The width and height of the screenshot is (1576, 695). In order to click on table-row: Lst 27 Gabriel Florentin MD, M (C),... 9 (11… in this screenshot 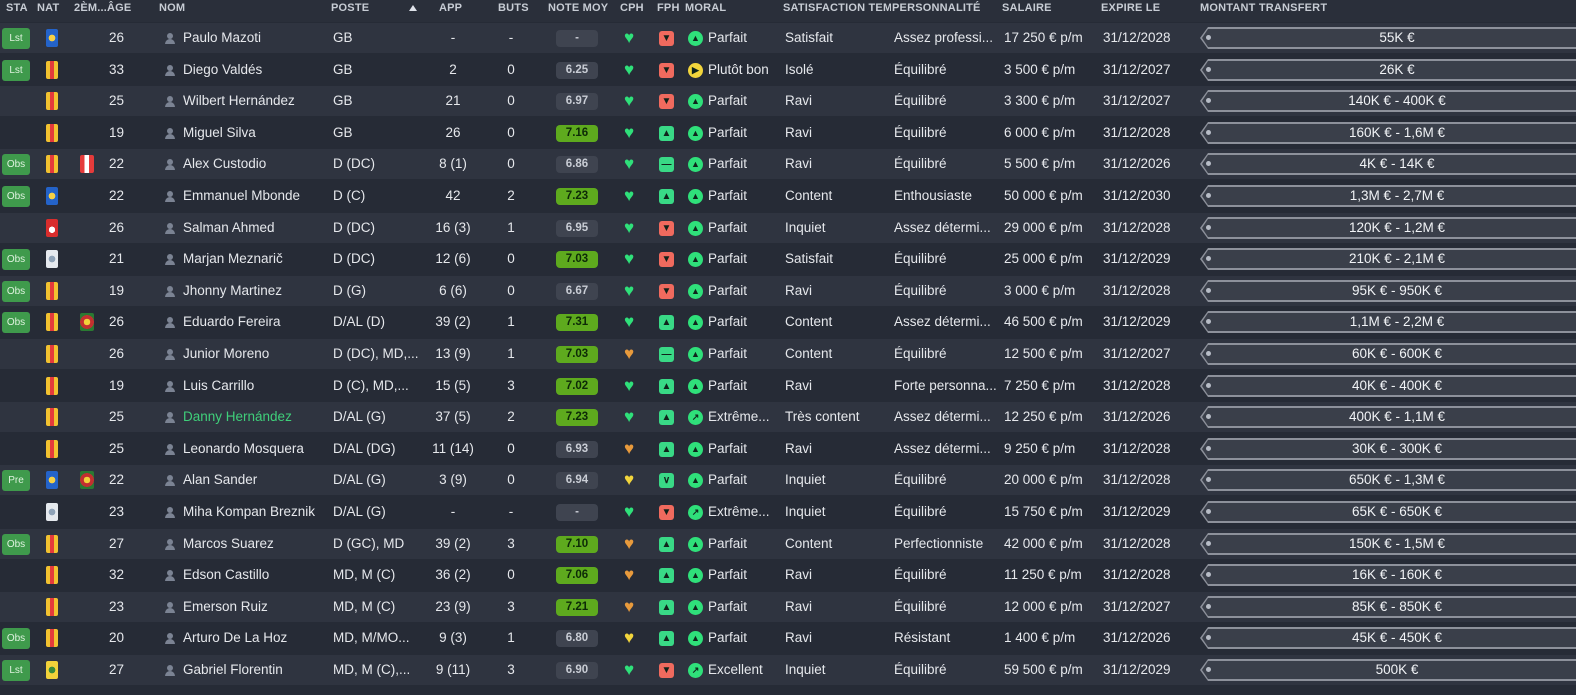, I will do `click(788, 670)`.